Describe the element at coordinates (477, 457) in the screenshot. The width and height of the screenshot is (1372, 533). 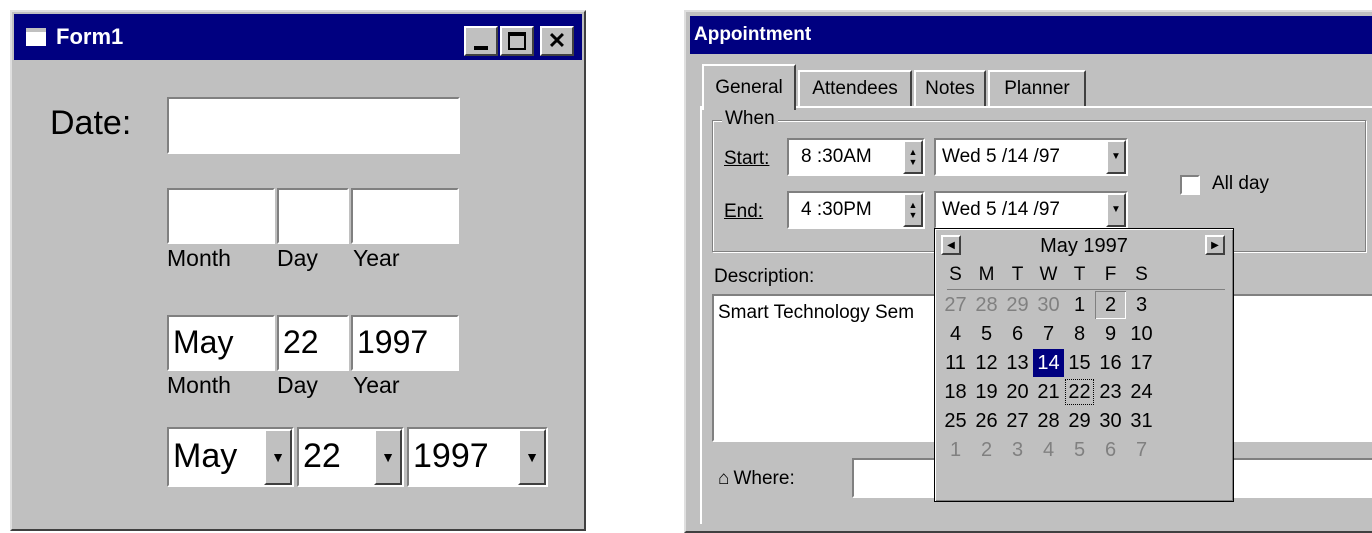
I see `year-dropdown: 1997 ▼` at that location.